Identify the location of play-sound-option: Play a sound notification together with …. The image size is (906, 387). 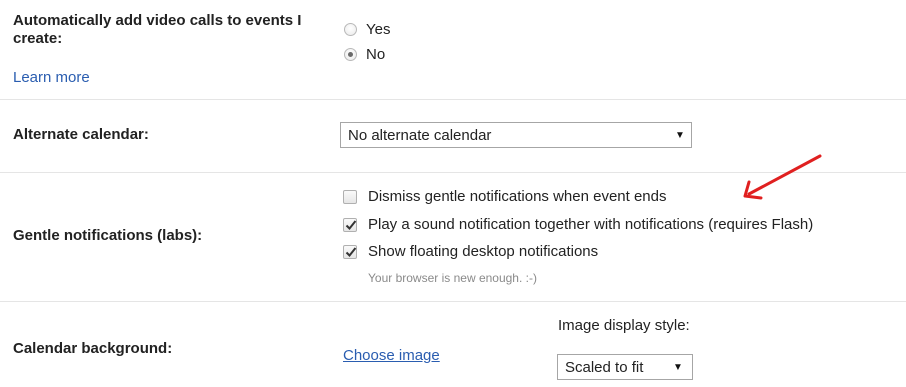
(618, 225).